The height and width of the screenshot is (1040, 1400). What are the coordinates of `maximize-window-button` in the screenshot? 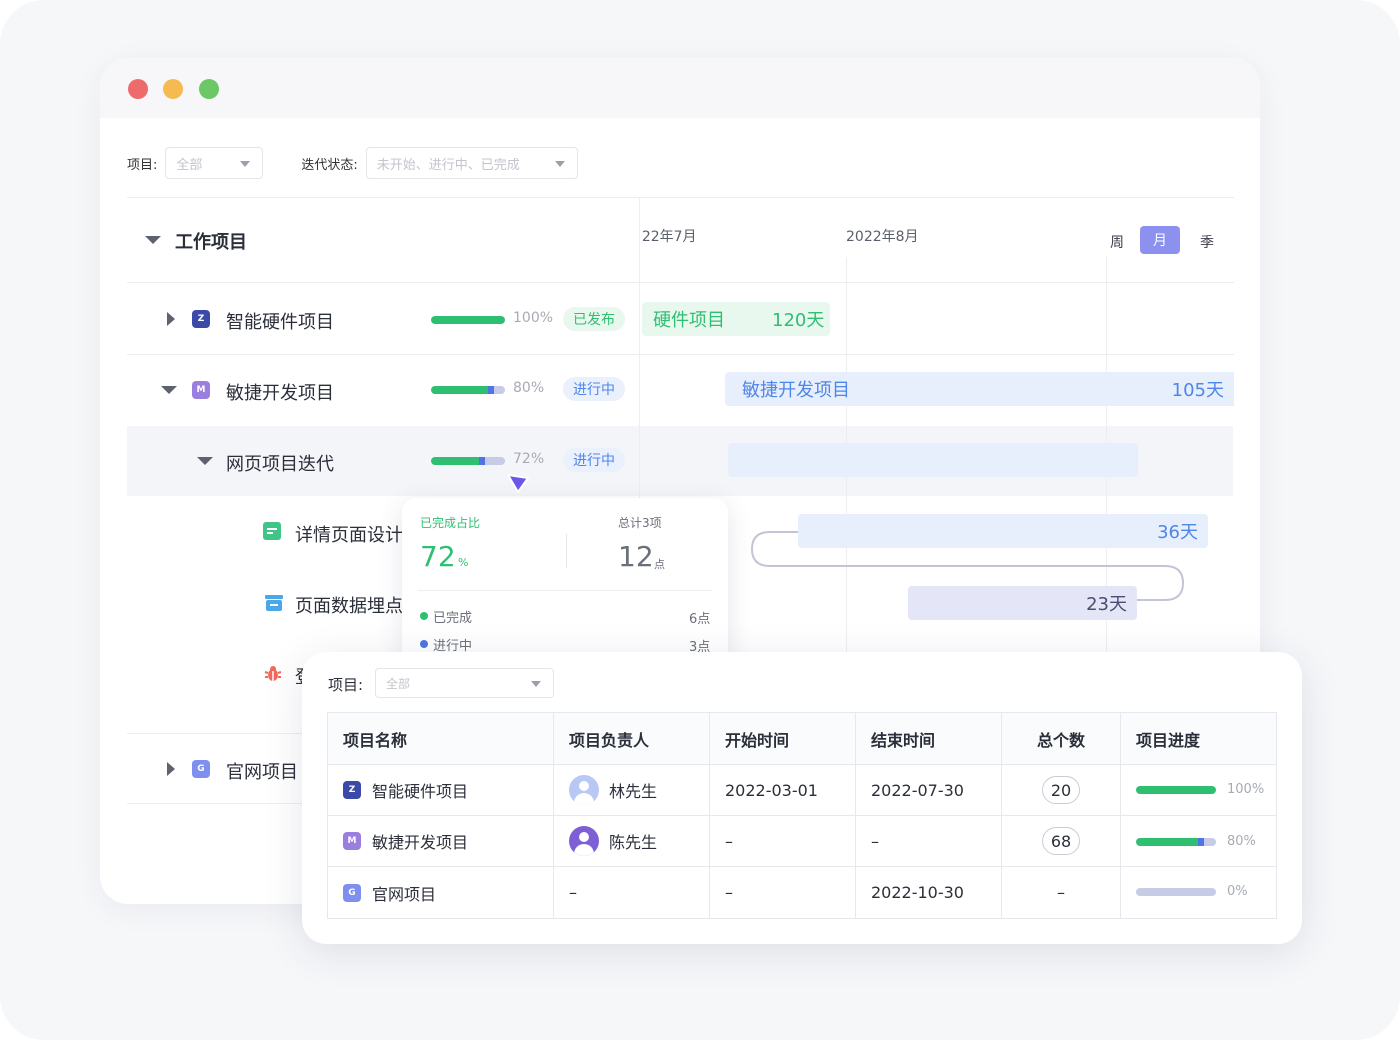 It's located at (209, 89).